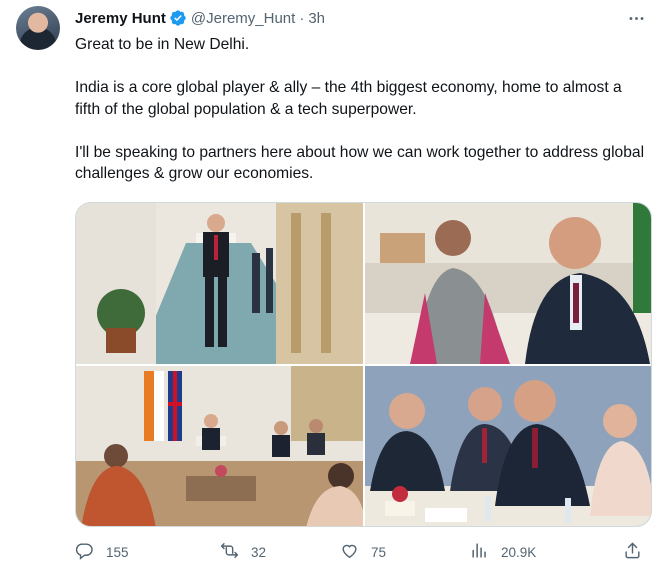  What do you see at coordinates (259, 552) in the screenshot?
I see `retweet-count: 32` at bounding box center [259, 552].